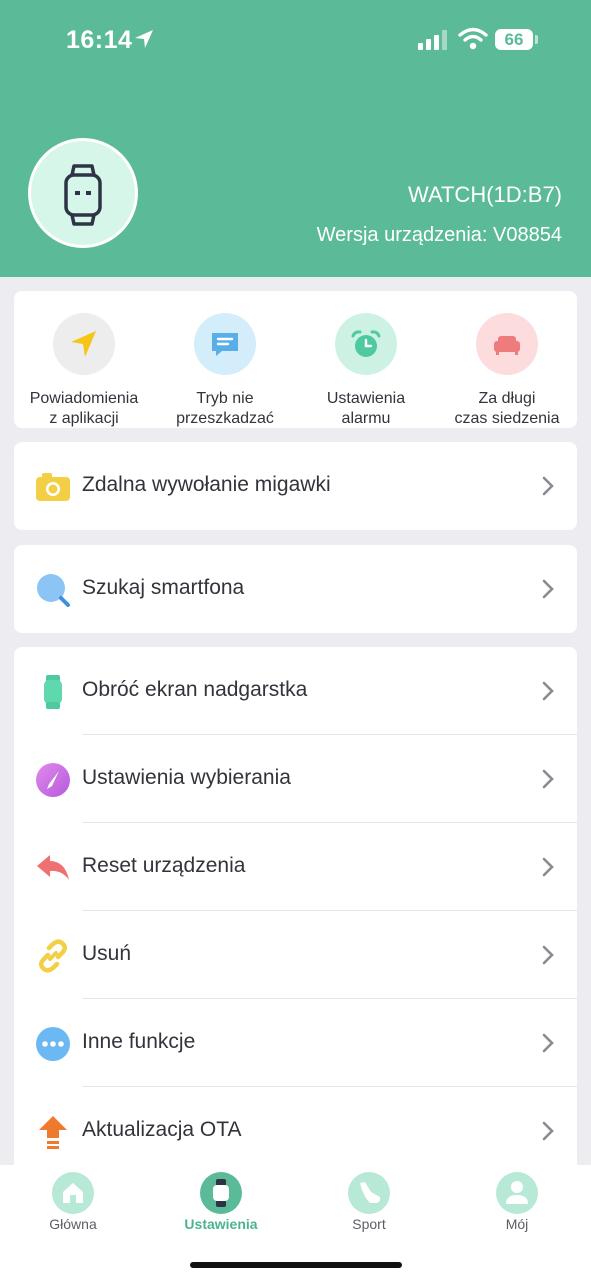 This screenshot has width=591, height=1280. Describe the element at coordinates (73, 1224) in the screenshot. I see `tab-label: Główna` at that location.